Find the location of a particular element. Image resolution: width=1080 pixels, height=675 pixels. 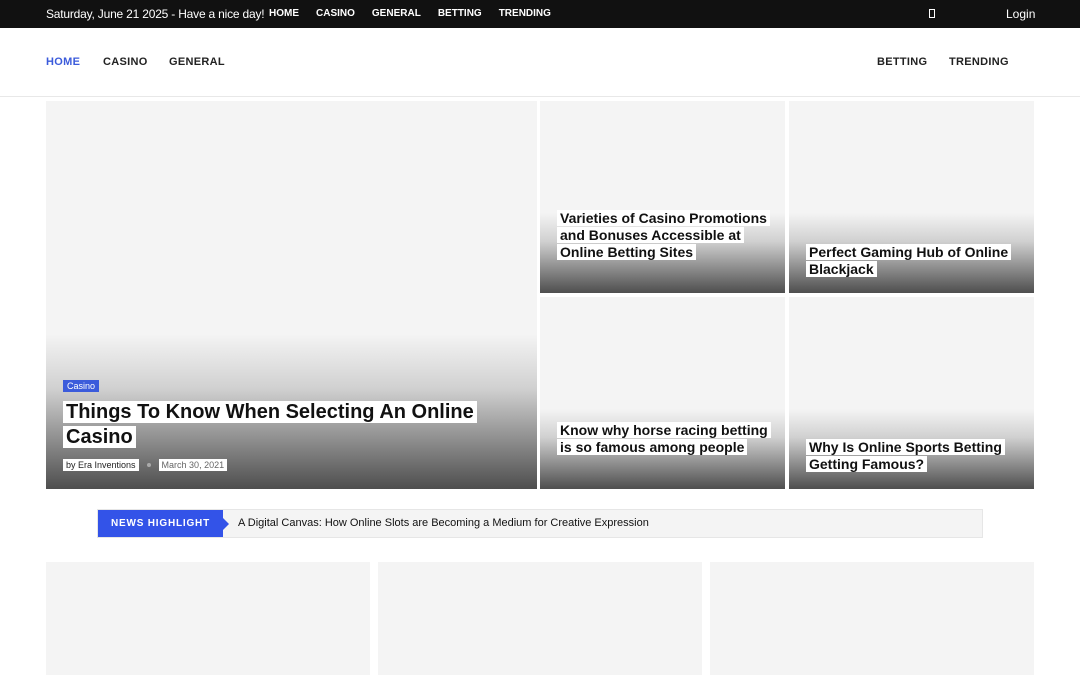

top-link-general: GENERAL is located at coordinates (396, 13).